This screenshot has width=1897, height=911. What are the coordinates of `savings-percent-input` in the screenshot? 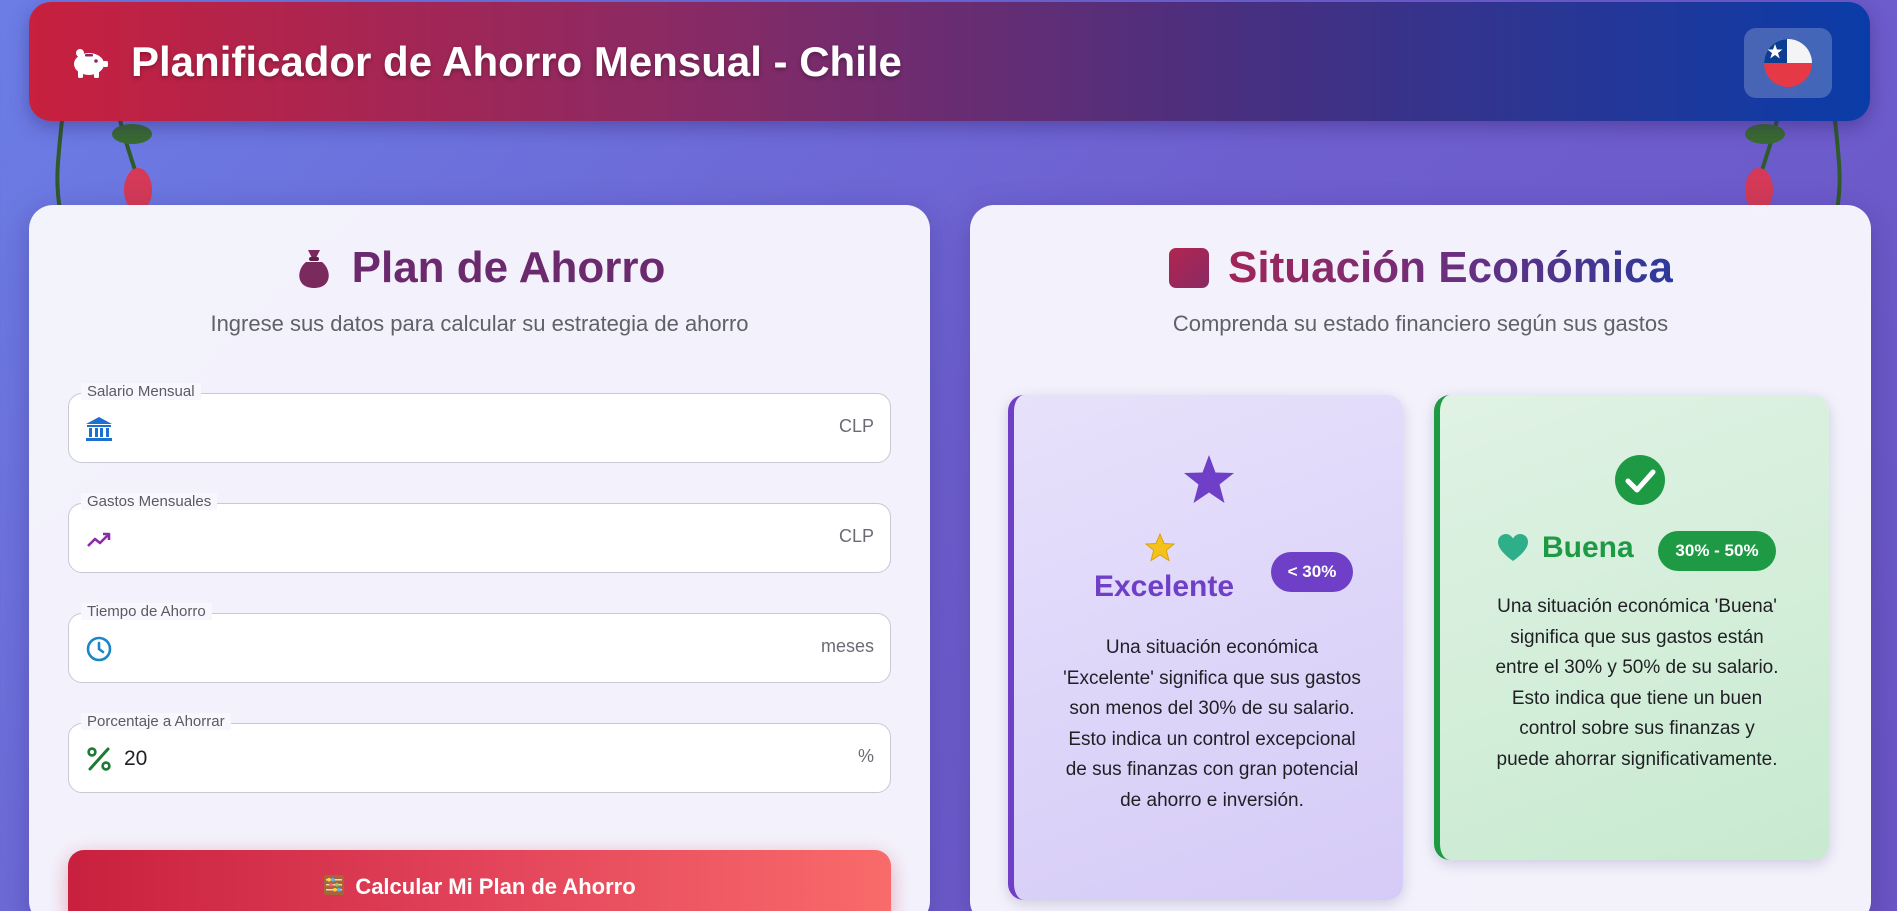 It's located at (444, 759).